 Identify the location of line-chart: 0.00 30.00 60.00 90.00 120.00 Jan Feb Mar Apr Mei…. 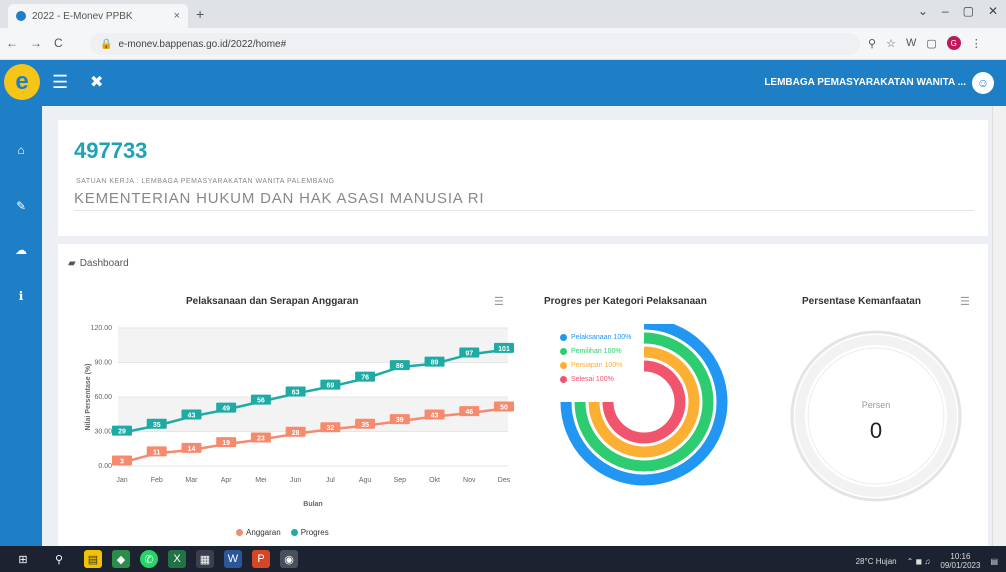
(299, 416).